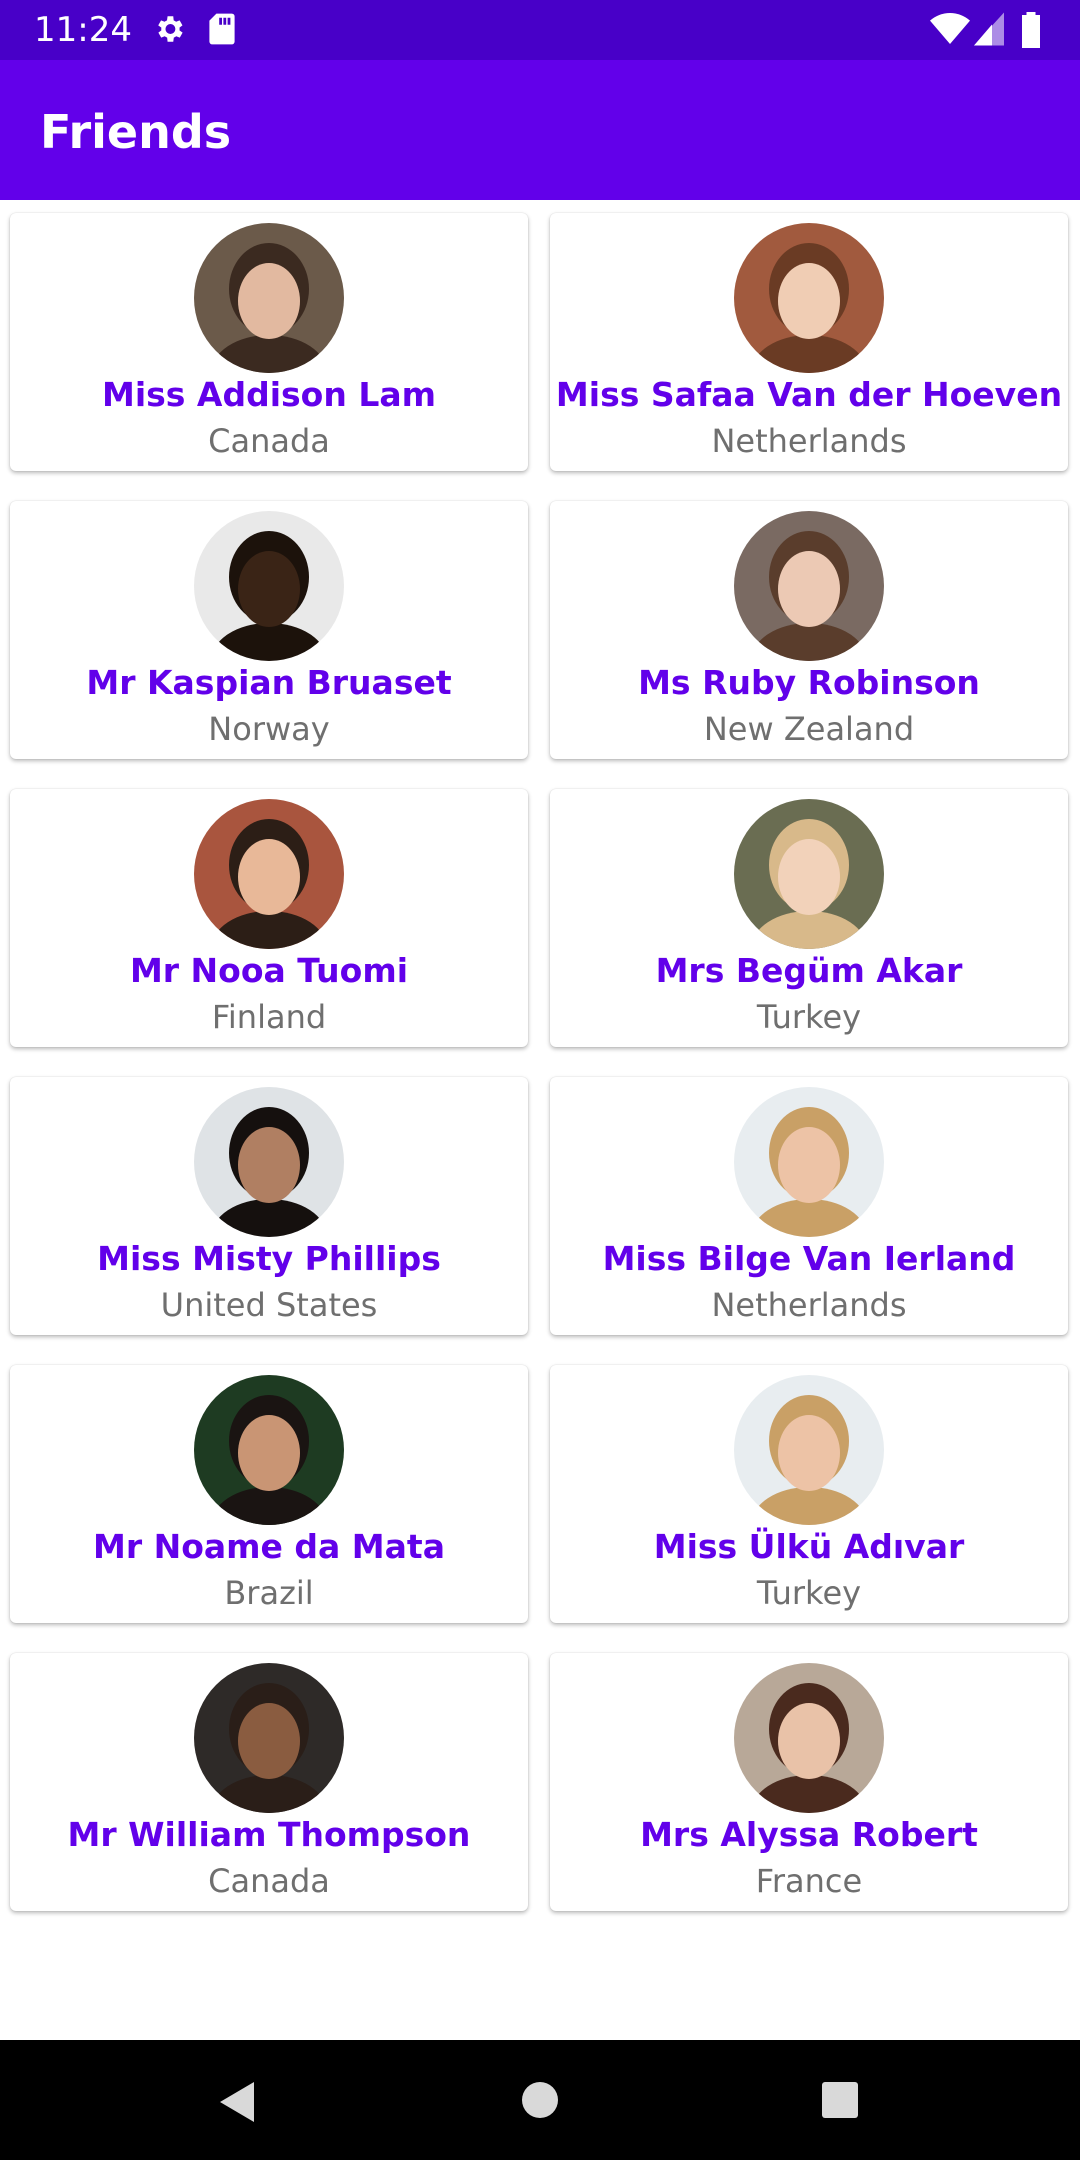  I want to click on friend-name: Mr William Thompson, so click(269, 1834).